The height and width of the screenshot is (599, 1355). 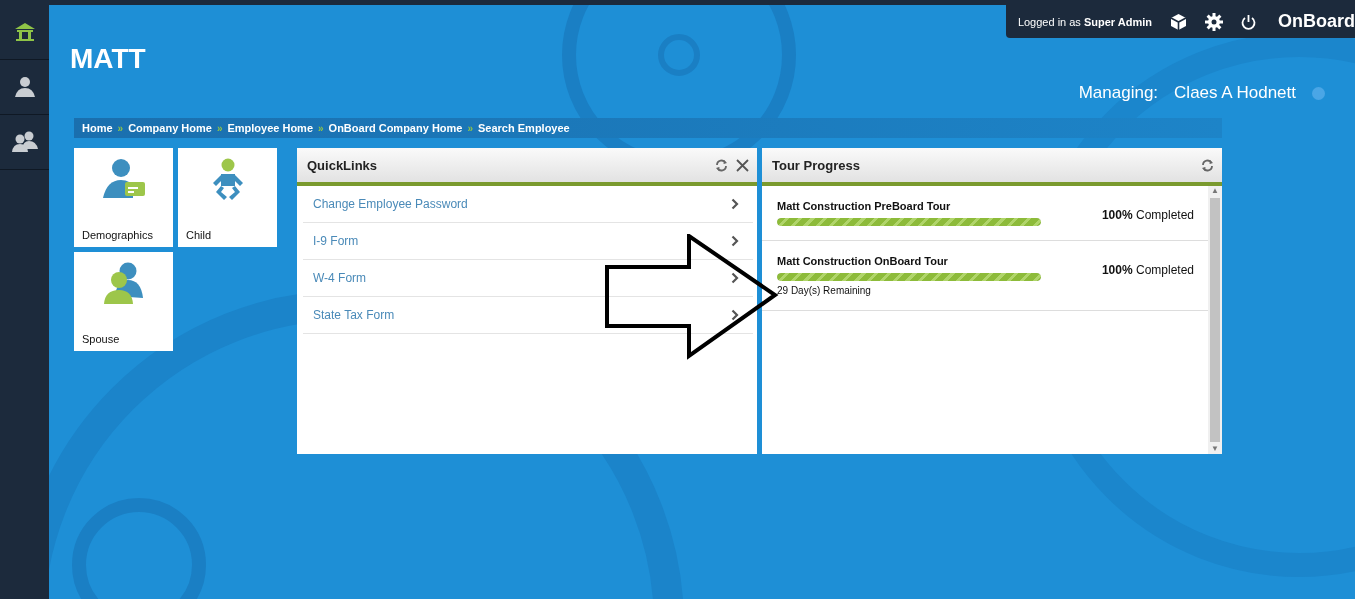 What do you see at coordinates (864, 206) in the screenshot?
I see `tour-name: Matt Construction PreBoard Tour` at bounding box center [864, 206].